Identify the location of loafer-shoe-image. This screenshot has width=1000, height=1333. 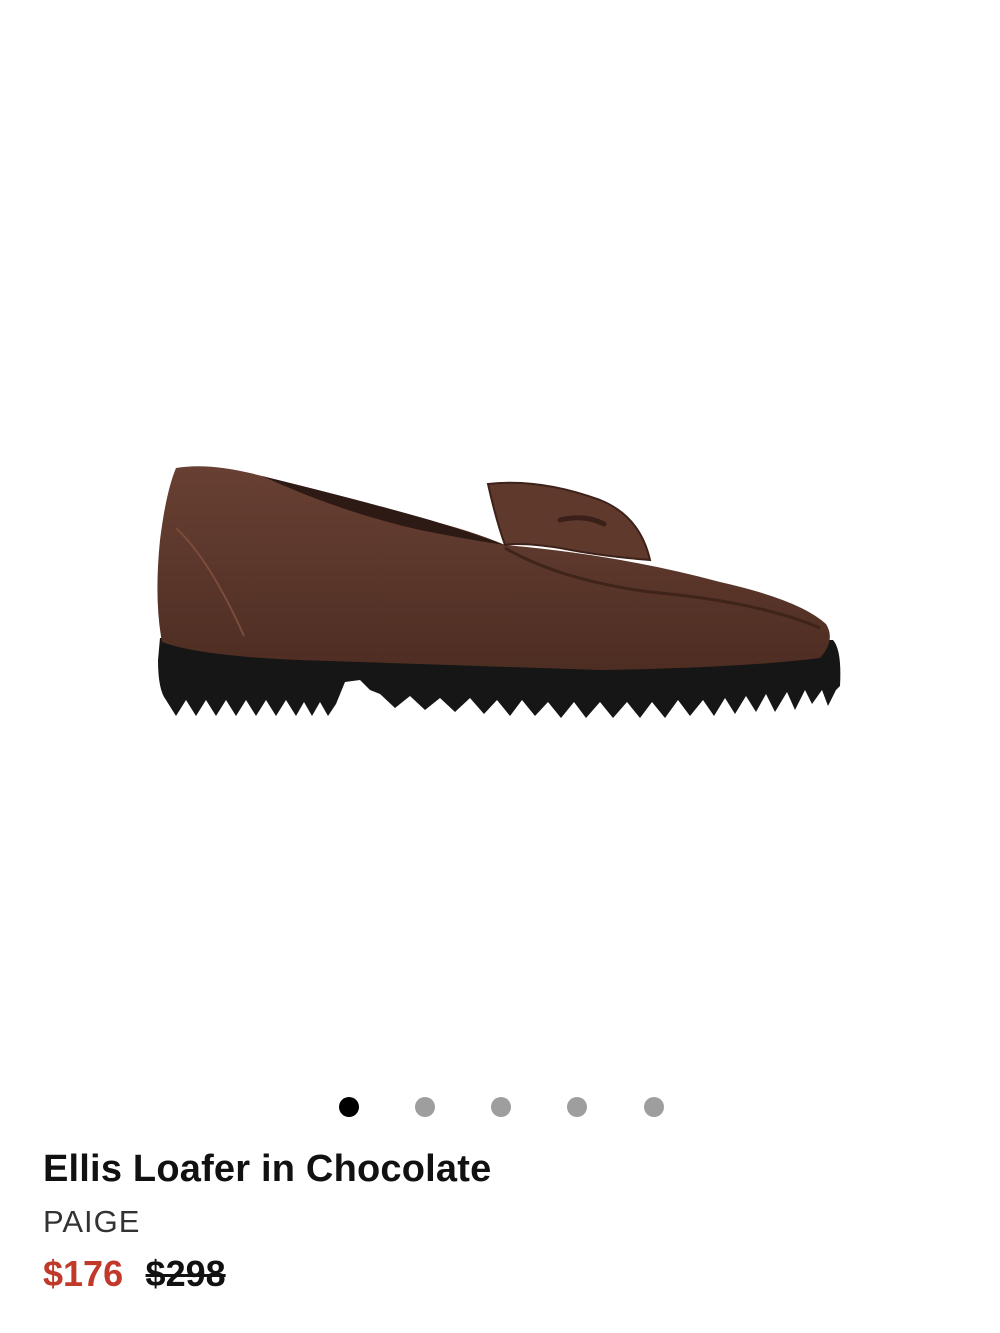
(499, 592).